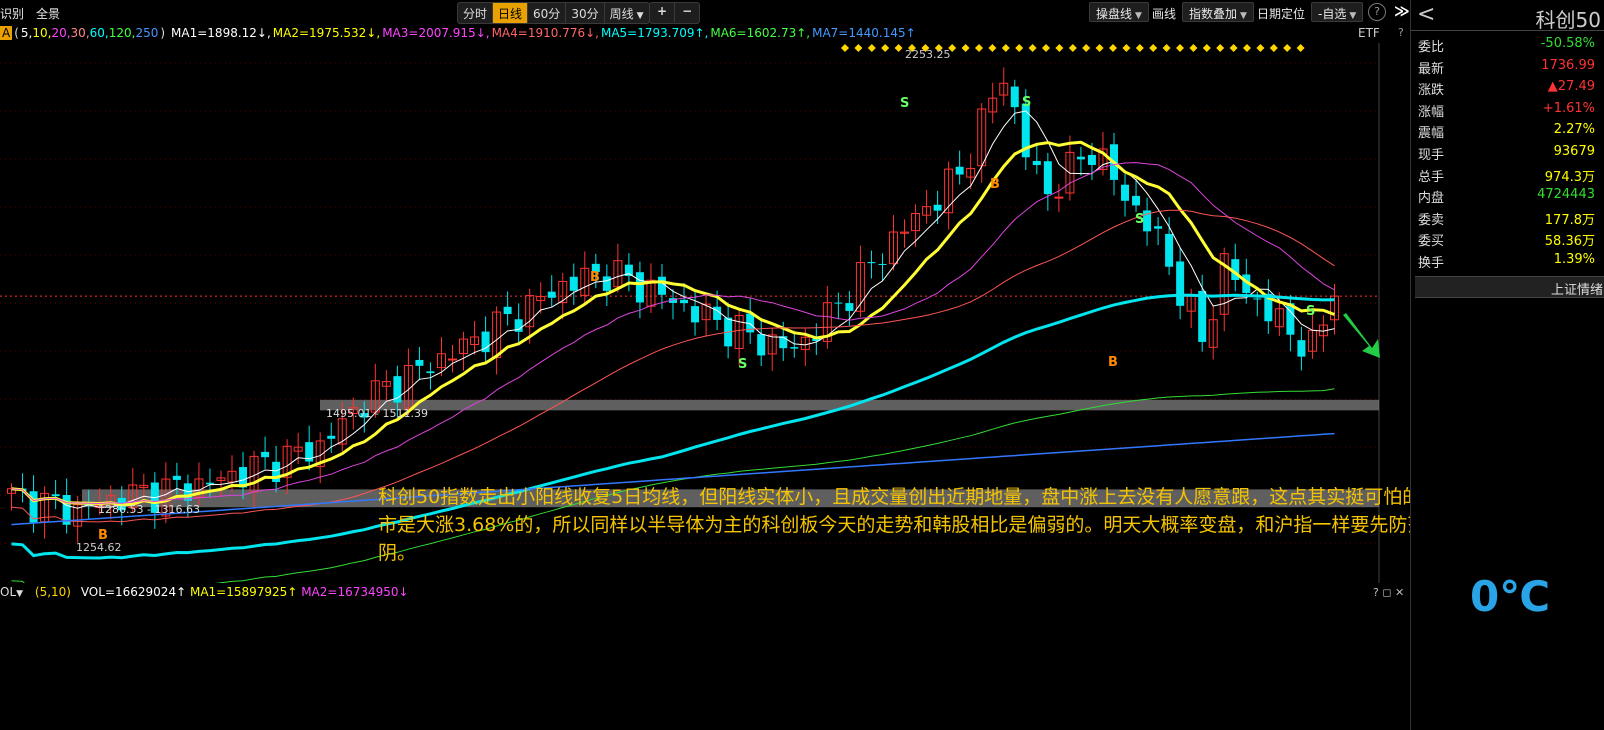  What do you see at coordinates (48, 13) in the screenshot?
I see `panorama-tab: 全景` at bounding box center [48, 13].